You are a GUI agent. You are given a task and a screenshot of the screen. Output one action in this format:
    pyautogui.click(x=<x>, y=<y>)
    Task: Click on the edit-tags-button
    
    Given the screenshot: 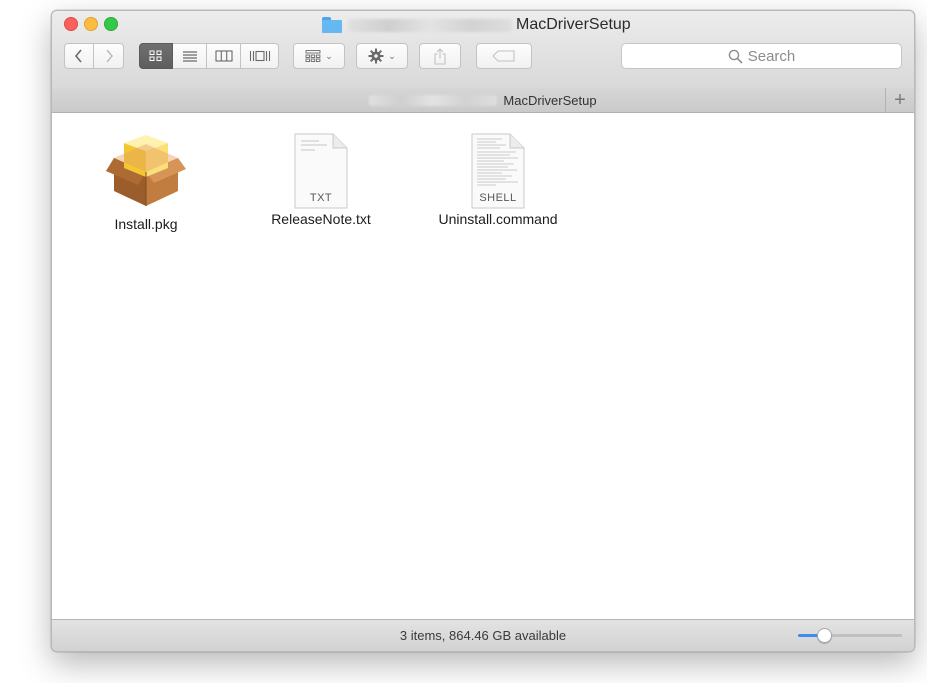 What is the action you would take?
    pyautogui.click(x=504, y=56)
    